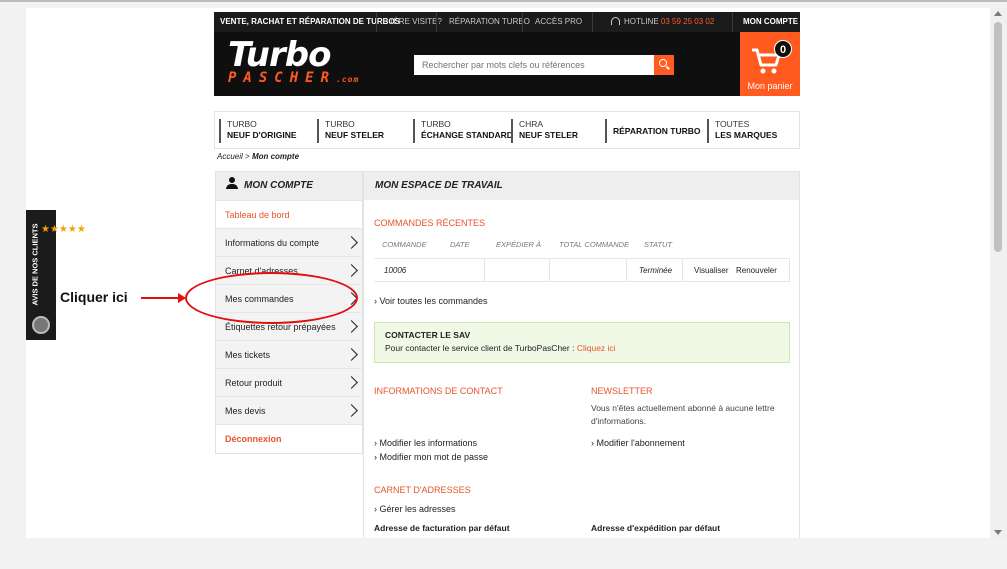 This screenshot has height=569, width=1007. What do you see at coordinates (415, 509) in the screenshot?
I see `manage-addresses-link: › Gérer les adresses` at bounding box center [415, 509].